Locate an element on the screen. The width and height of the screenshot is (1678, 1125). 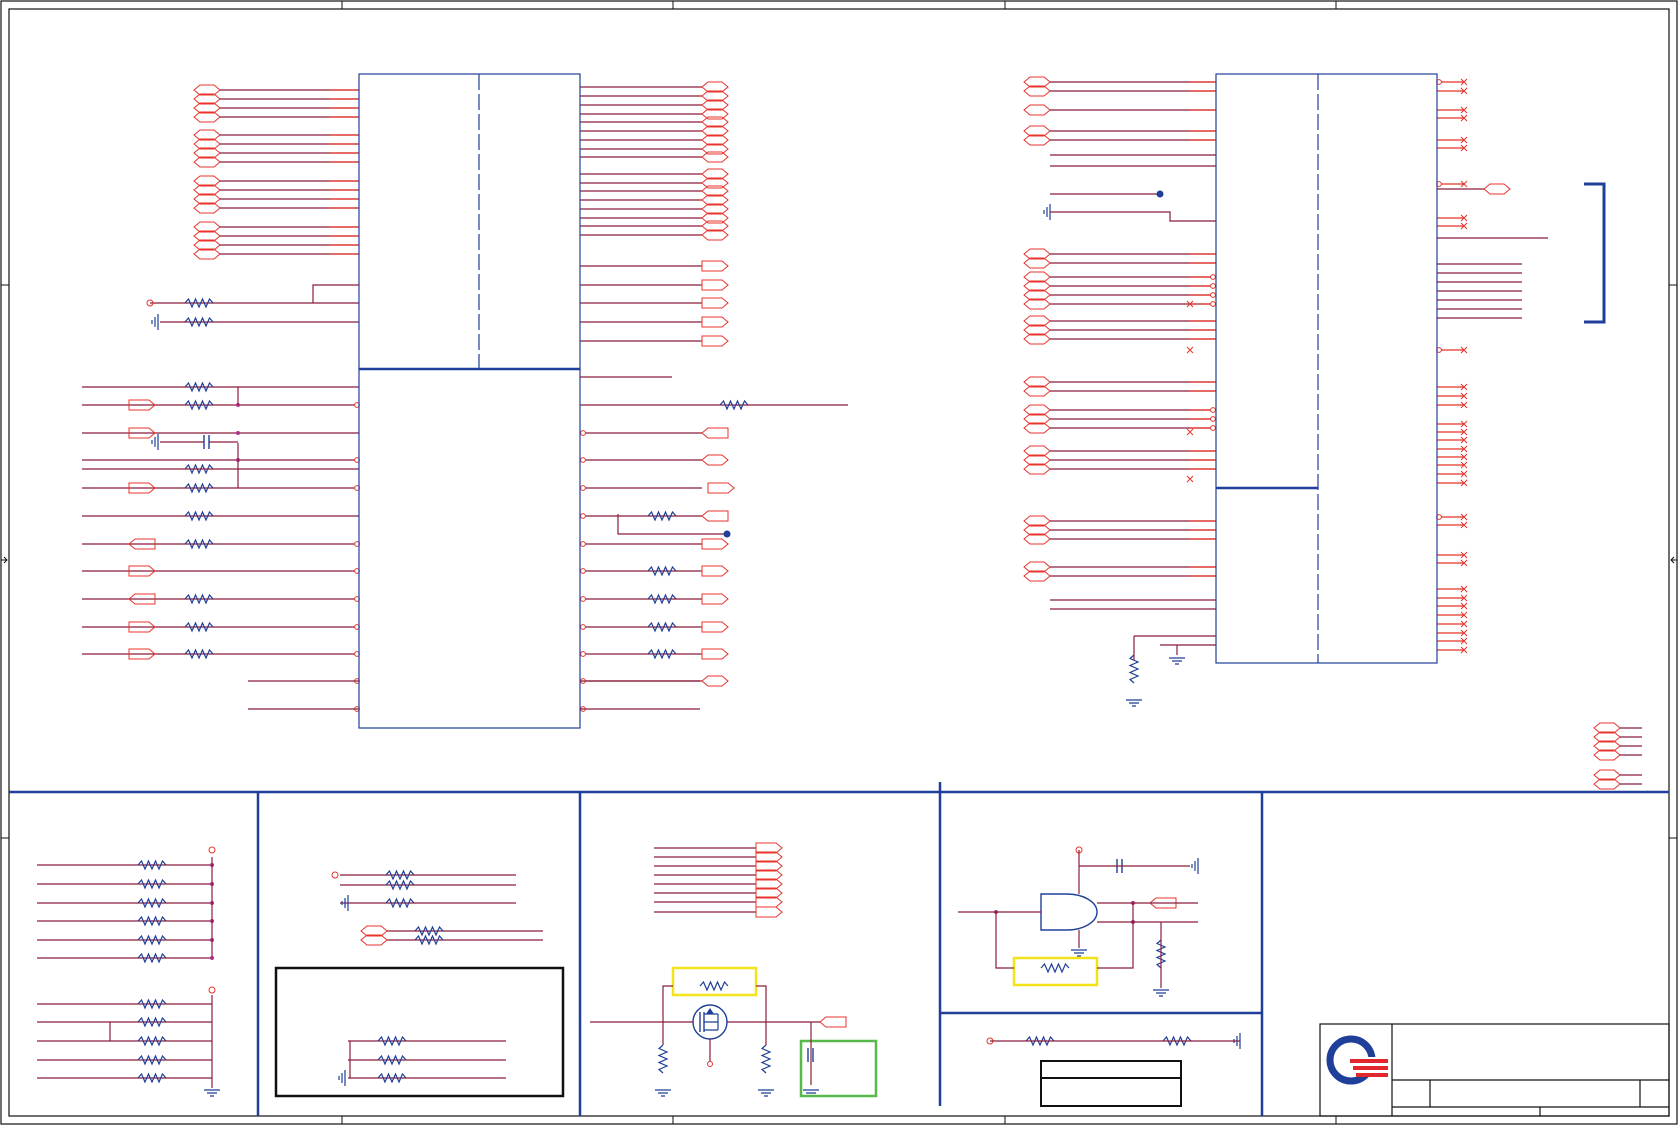
pullup-section is located at coordinates (161, 972).